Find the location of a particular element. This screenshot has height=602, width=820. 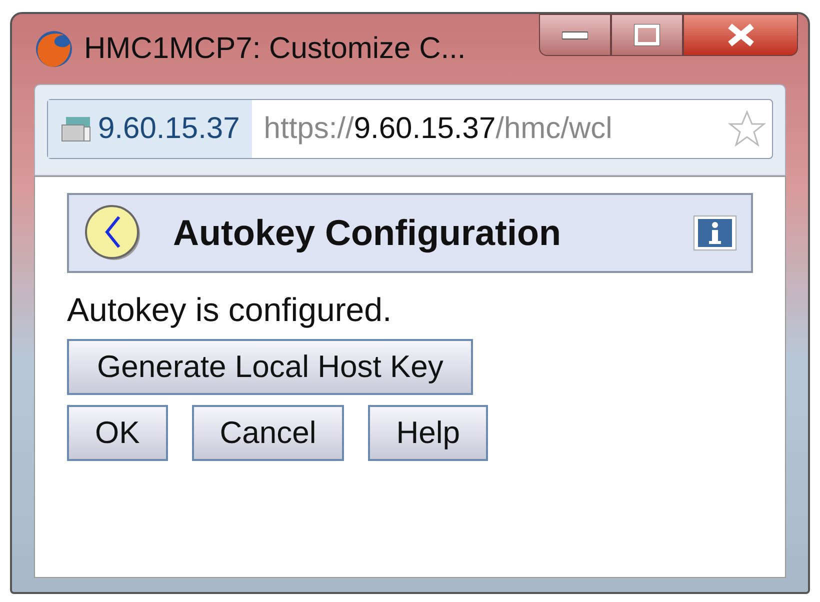

close-button is located at coordinates (740, 35).